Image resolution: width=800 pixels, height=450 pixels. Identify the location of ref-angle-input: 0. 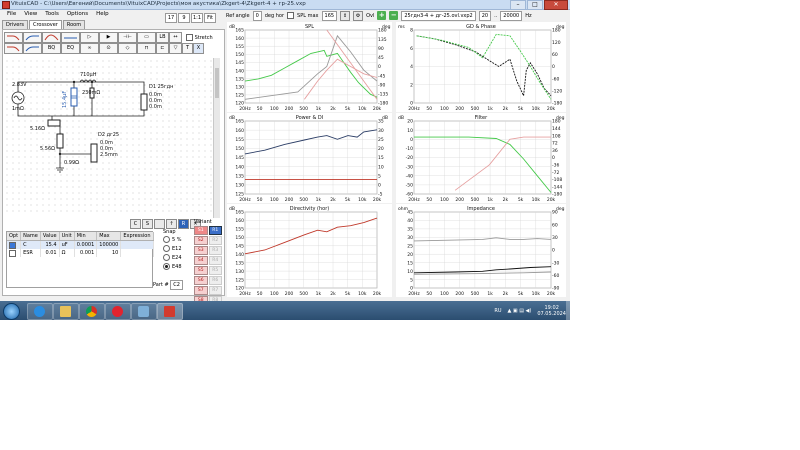
(257, 15).